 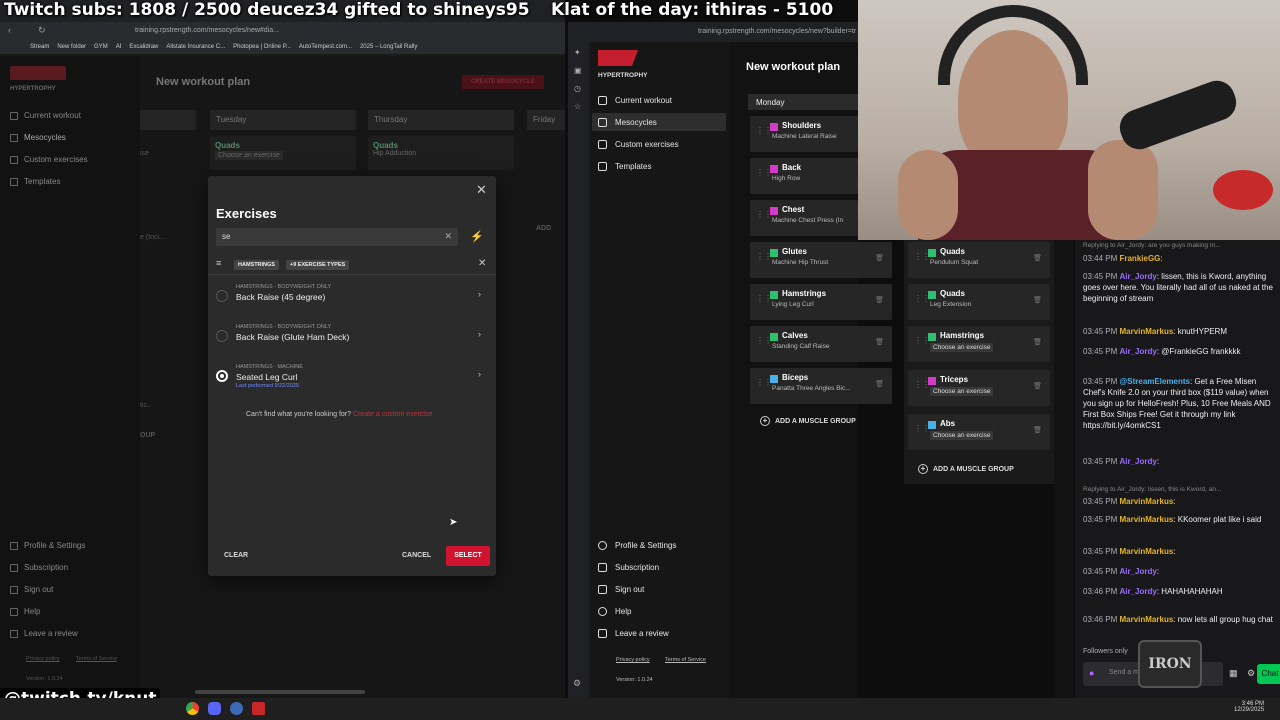 What do you see at coordinates (392, 414) in the screenshot?
I see `create-custom-exercise-link: Create a custom exercise` at bounding box center [392, 414].